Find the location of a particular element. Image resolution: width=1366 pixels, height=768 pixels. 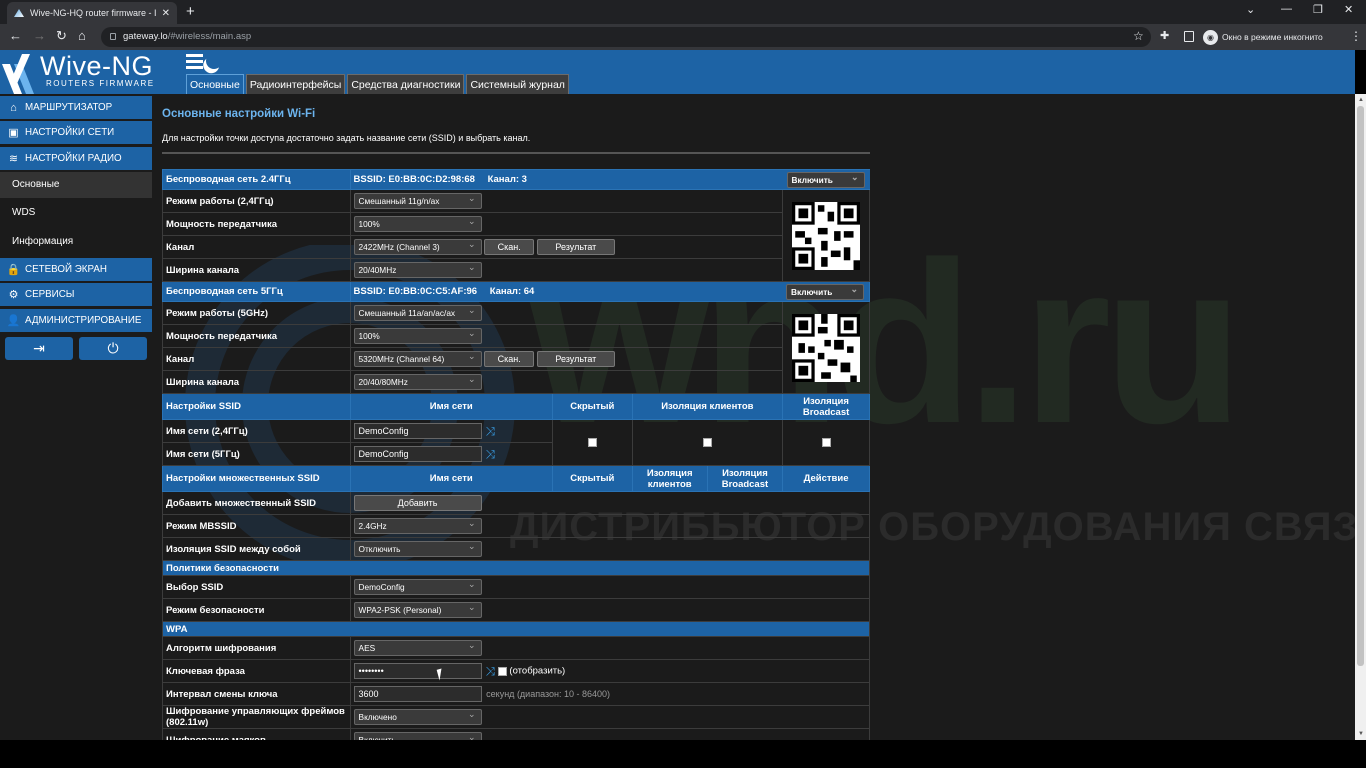

sidebar-item-label: НАСТРОЙКИ РАДИО is located at coordinates (73, 158).